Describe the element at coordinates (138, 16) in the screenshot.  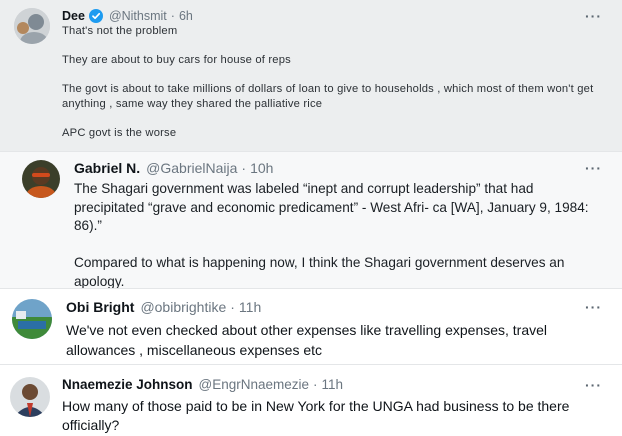
I see `user-handle: @Nithsmit` at that location.